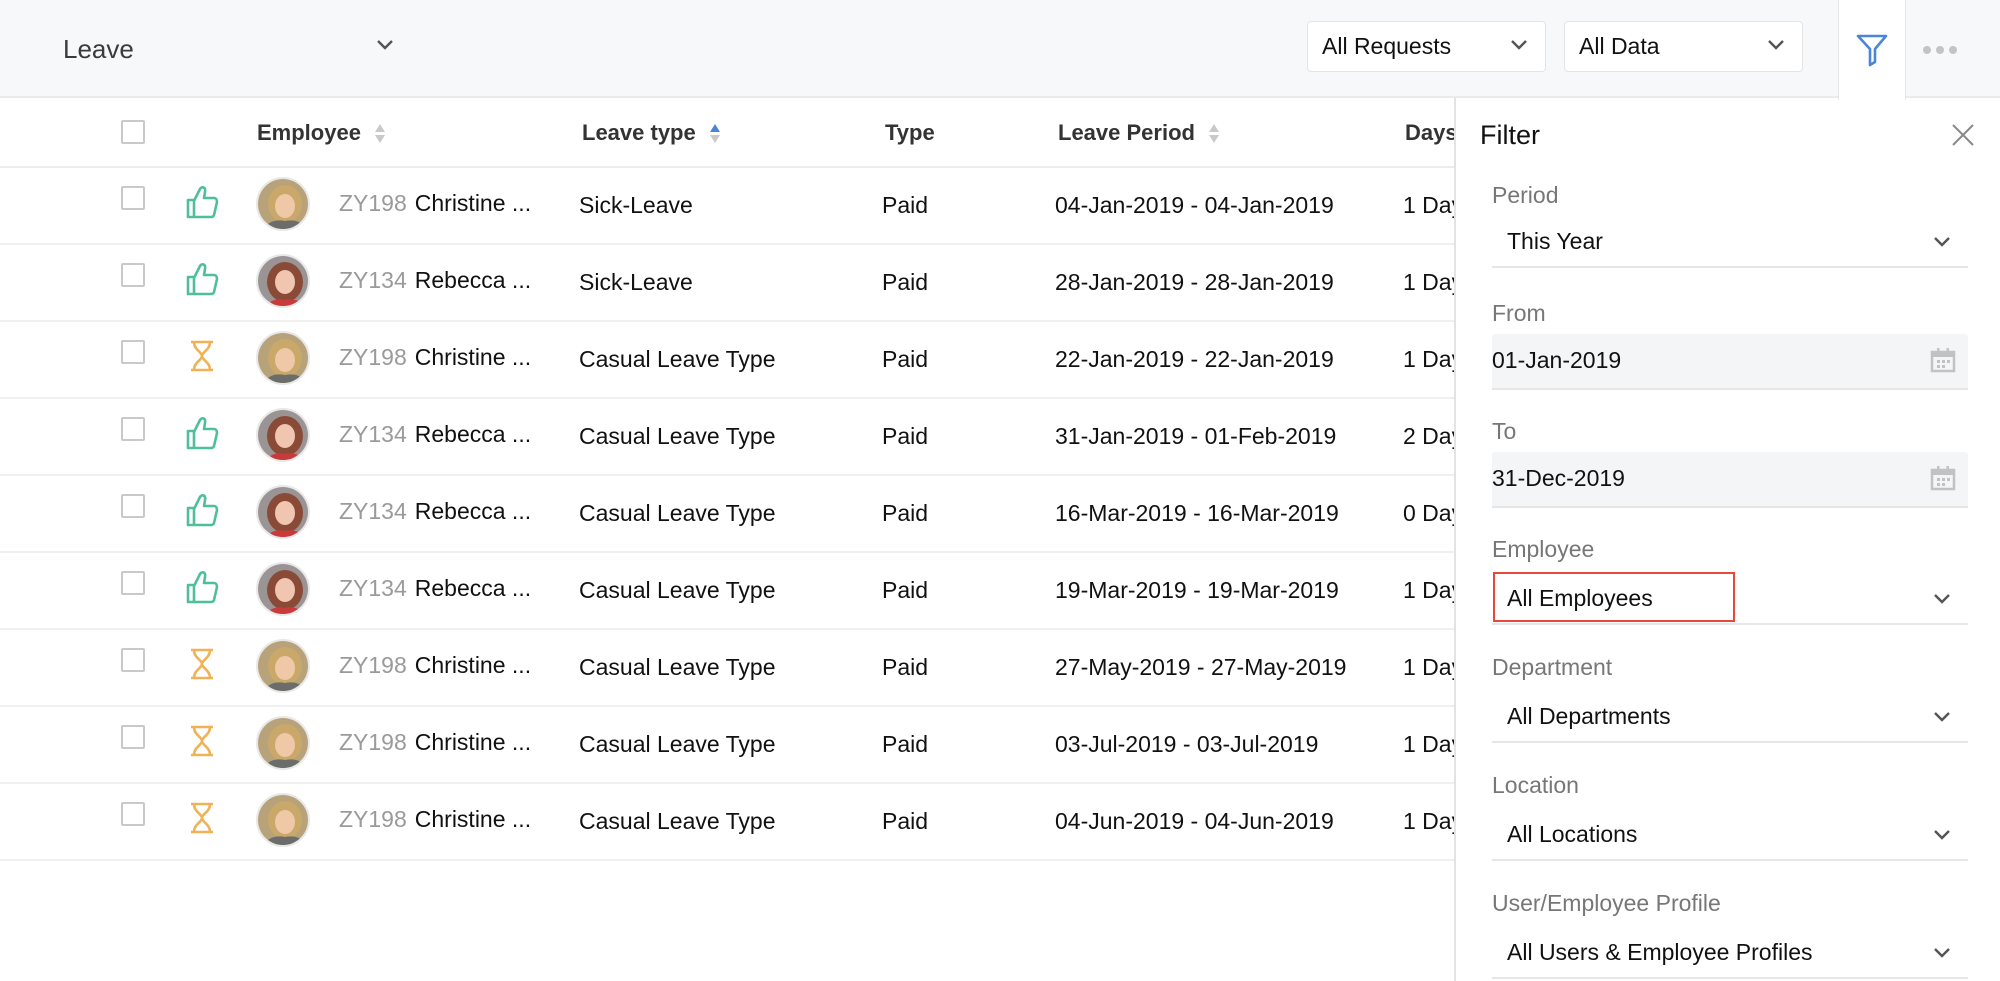  I want to click on leave-period-cell: 16-Mar-2019 - 16-Mar-2019, so click(1197, 513).